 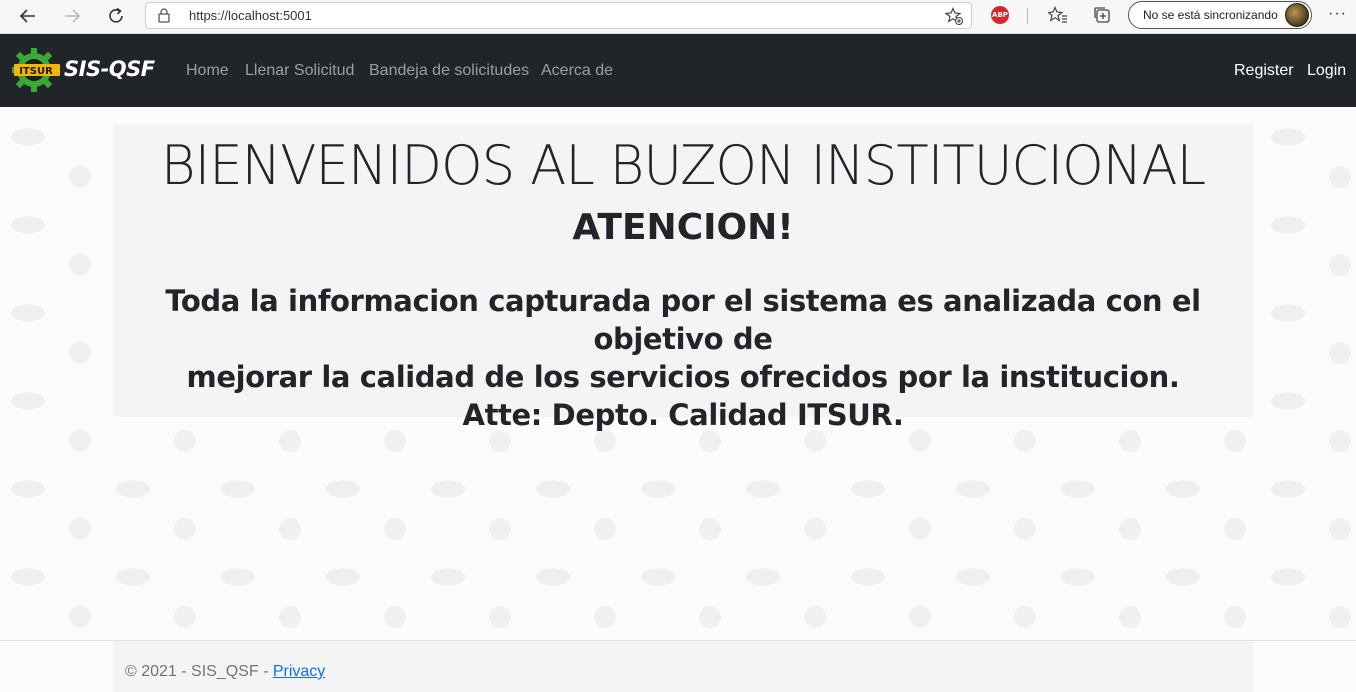 I want to click on itsur-gear-logo: ITSUR, so click(x=36, y=70).